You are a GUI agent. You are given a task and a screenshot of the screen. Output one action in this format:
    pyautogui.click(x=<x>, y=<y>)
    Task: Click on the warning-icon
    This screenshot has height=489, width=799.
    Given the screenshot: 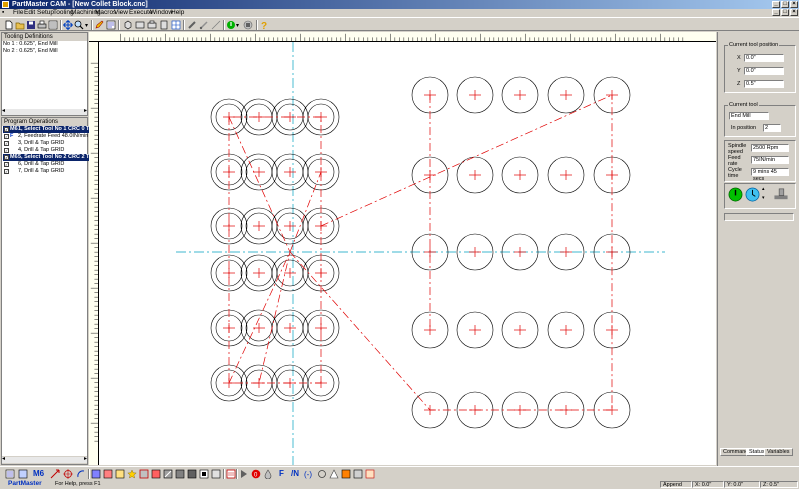 What is the action you would take?
    pyautogui.click(x=334, y=474)
    